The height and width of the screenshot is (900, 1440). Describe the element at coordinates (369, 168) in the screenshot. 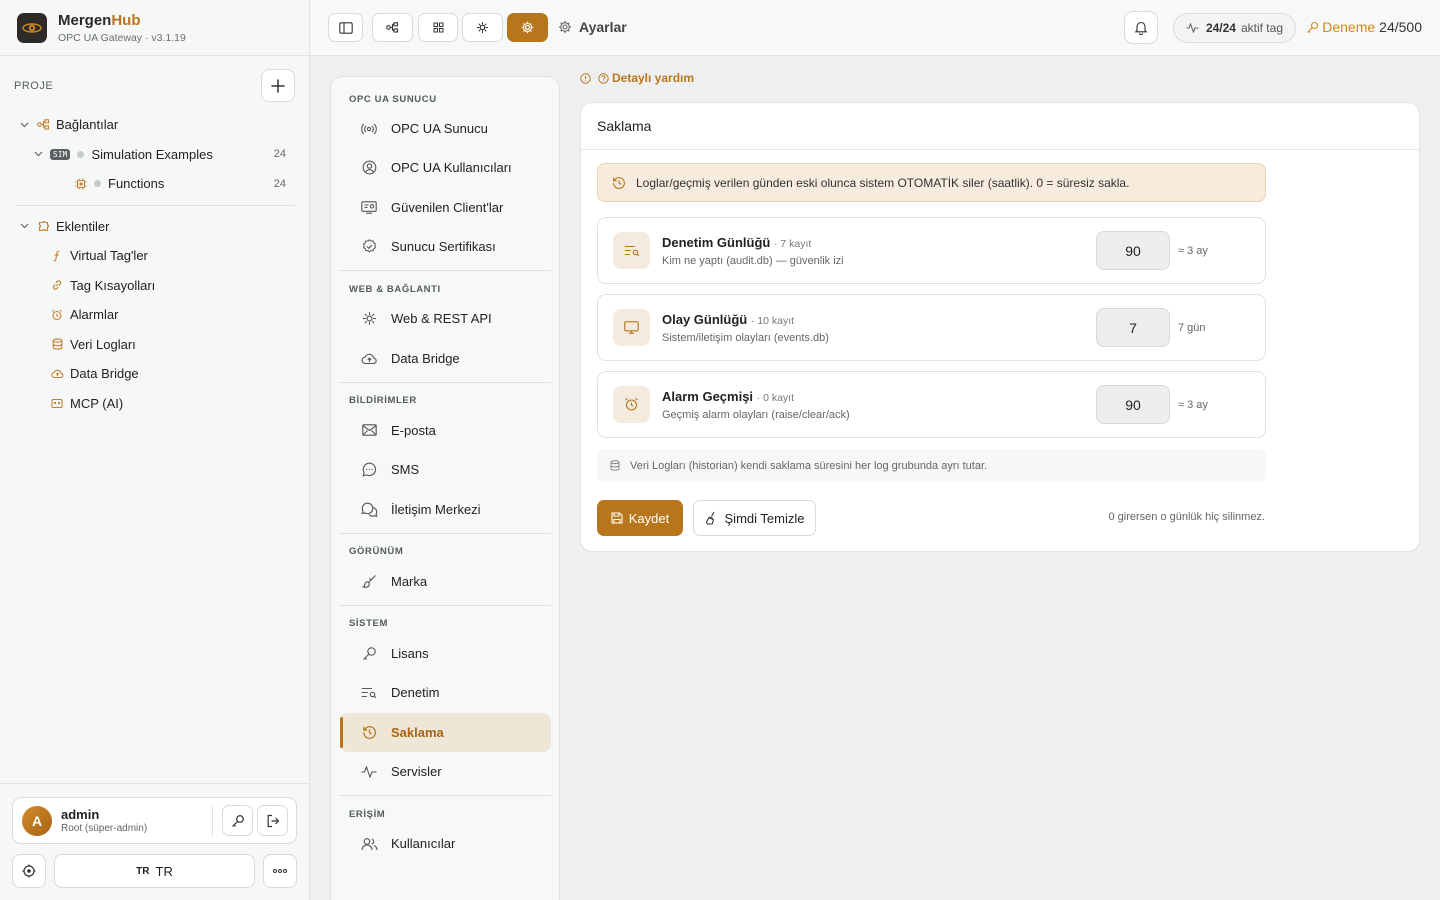

I see `user-circle-icon` at that location.